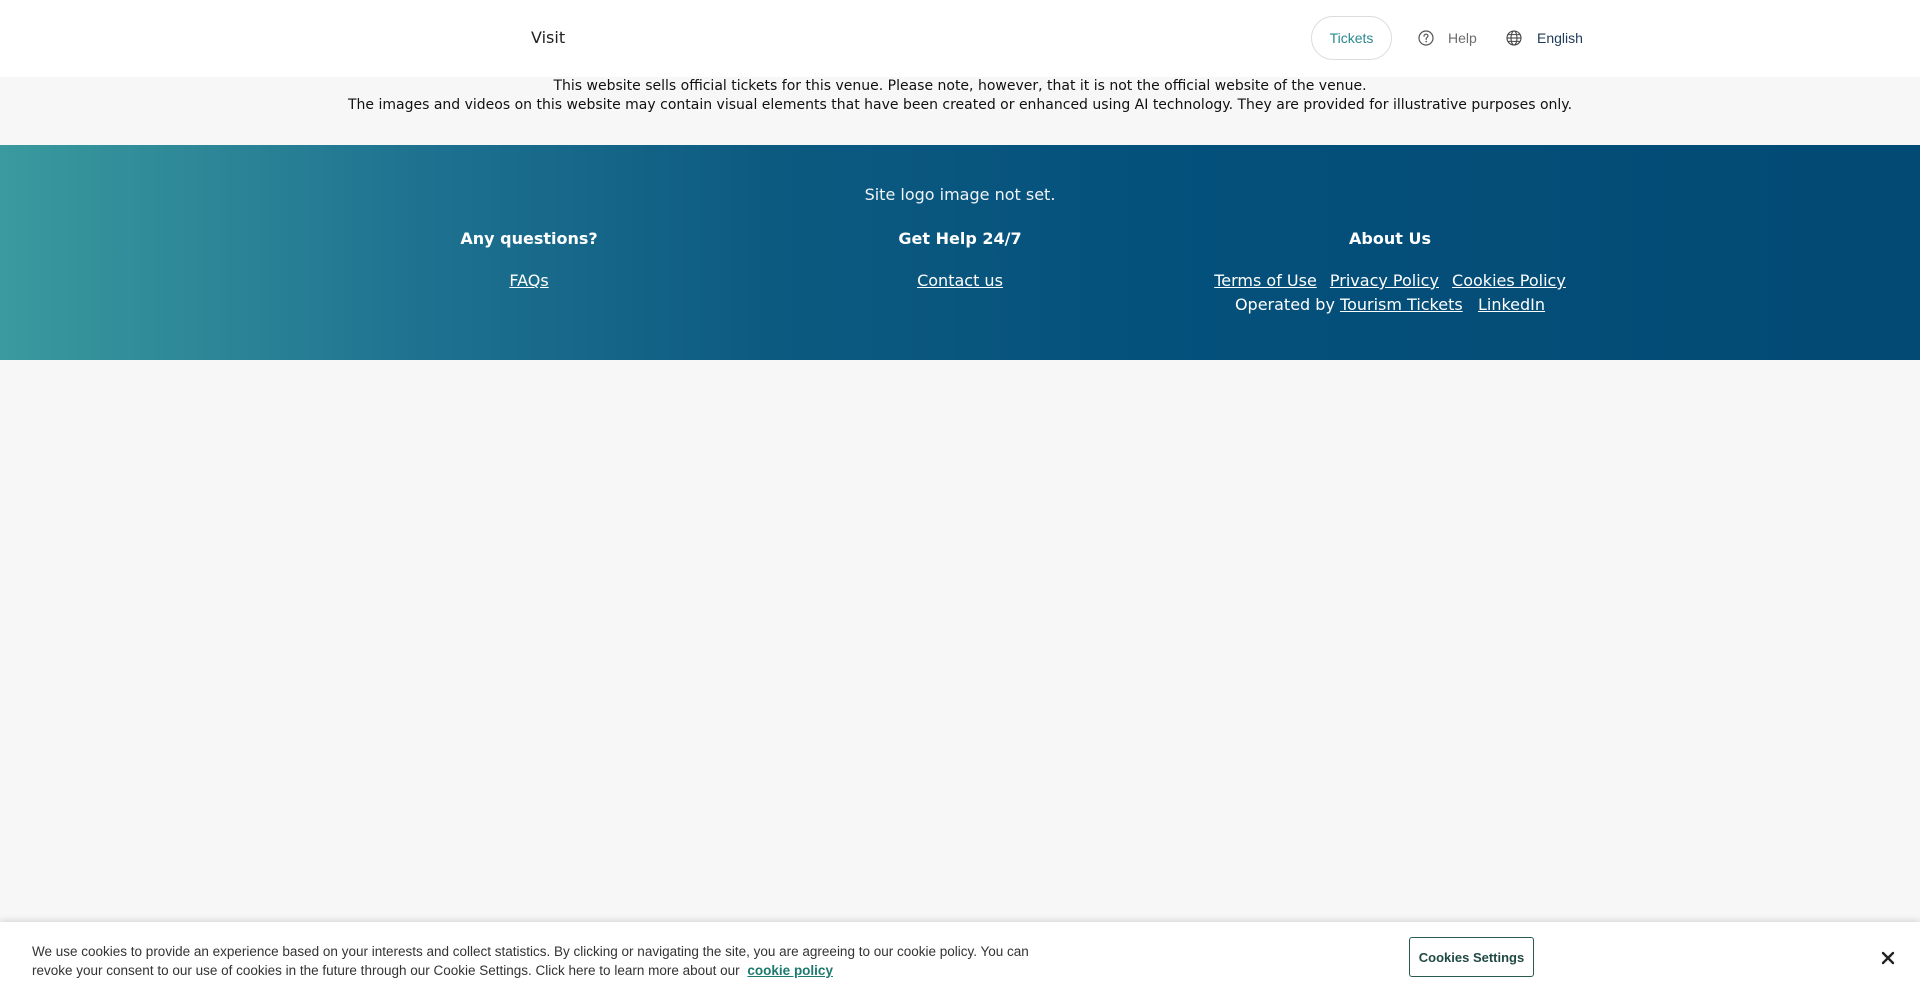  Describe the element at coordinates (1888, 958) in the screenshot. I see `close-icon` at that location.